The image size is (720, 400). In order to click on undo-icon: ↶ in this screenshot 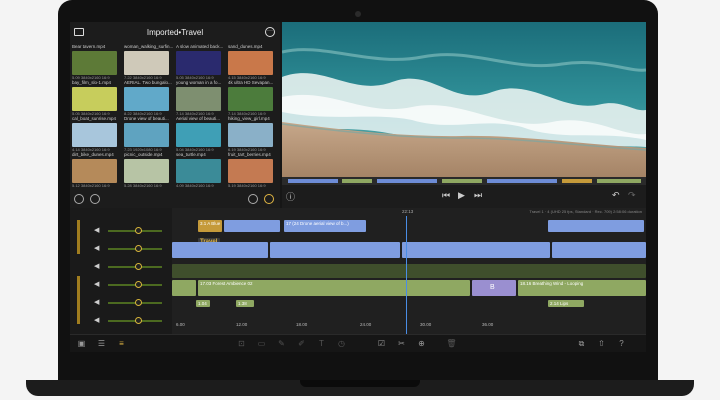, I will do `click(616, 195)`.